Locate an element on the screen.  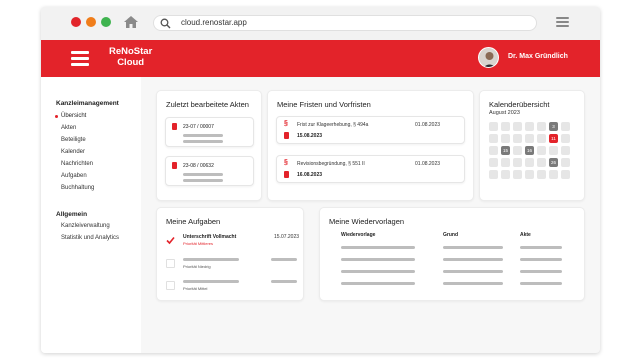
file-item: 23-08 / 00632 is located at coordinates (209, 171).